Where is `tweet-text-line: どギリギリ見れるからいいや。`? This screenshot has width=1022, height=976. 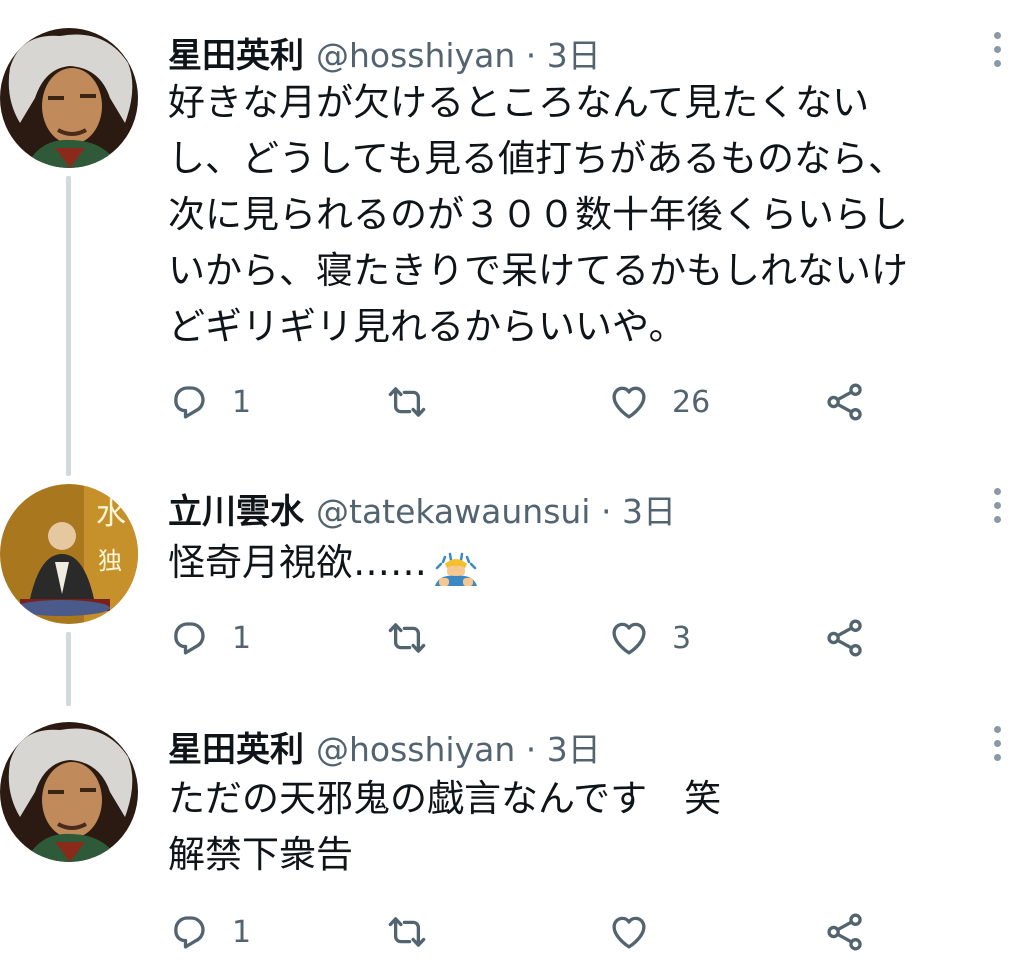
tweet-text-line: どギリギリ見れるからいいや。 is located at coordinates (427, 326).